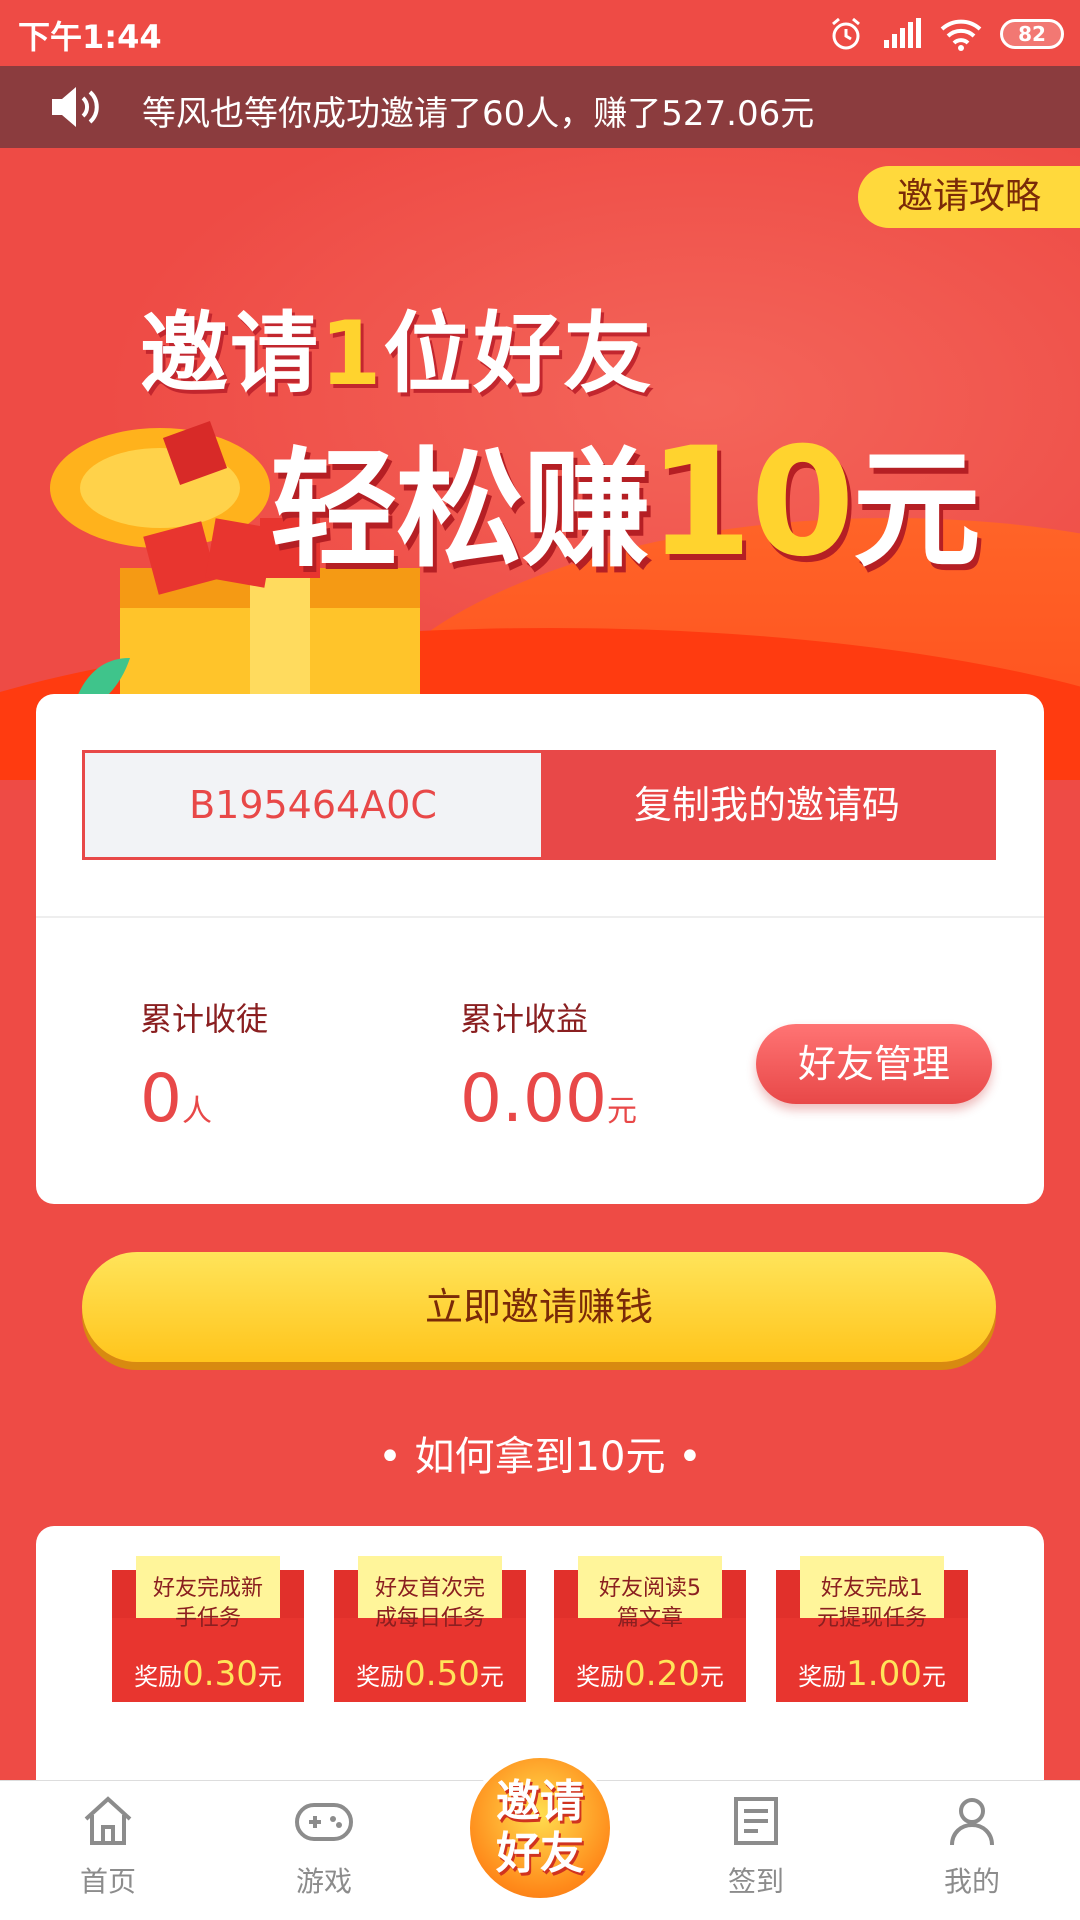 The image size is (1080, 1920). Describe the element at coordinates (197, 1111) in the screenshot. I see `apprentices-unit: 人` at that location.